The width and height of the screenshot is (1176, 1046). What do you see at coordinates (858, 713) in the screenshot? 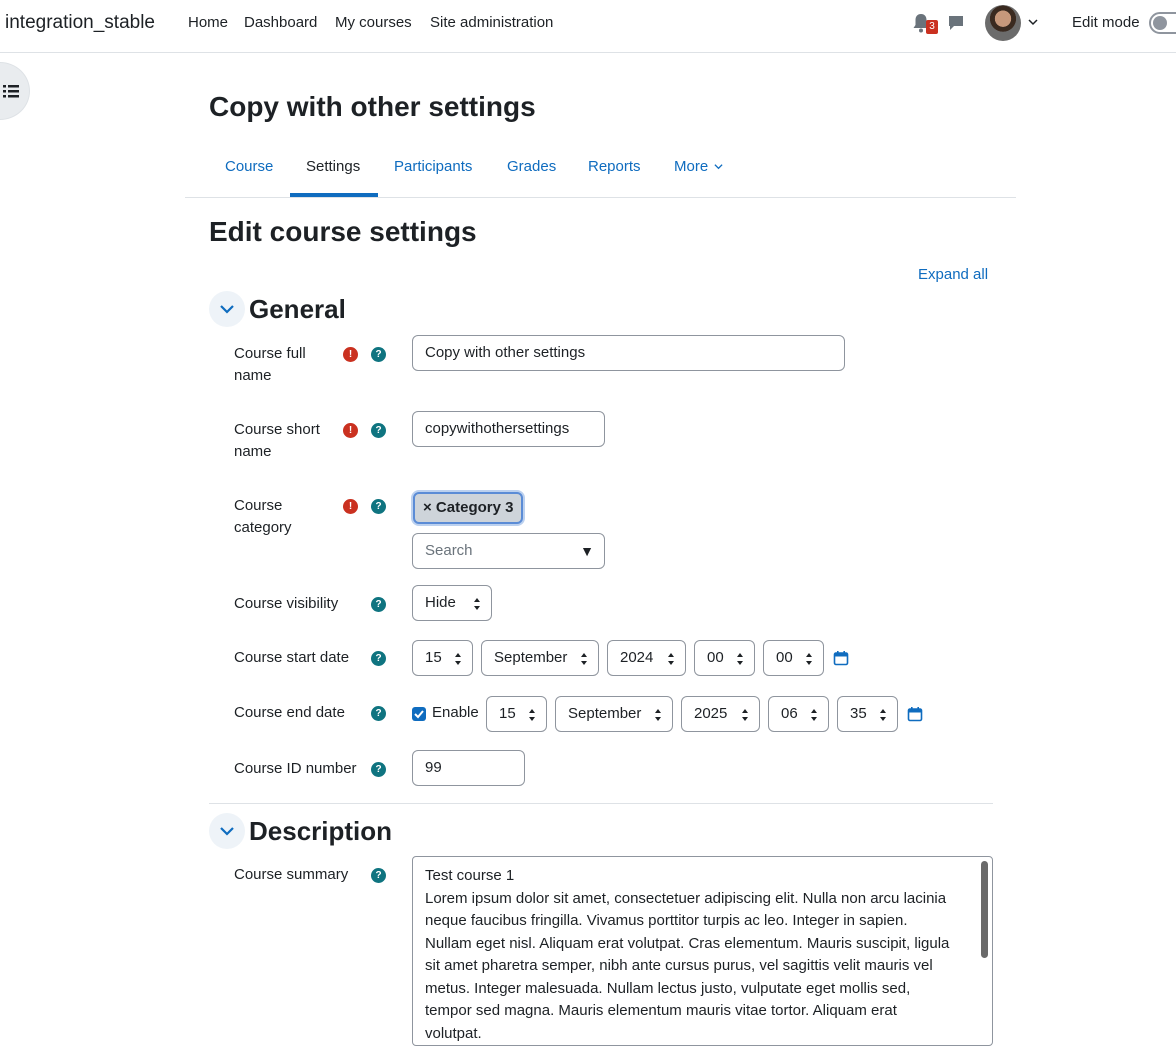
I see `enddate-minute-value: 35` at bounding box center [858, 713].